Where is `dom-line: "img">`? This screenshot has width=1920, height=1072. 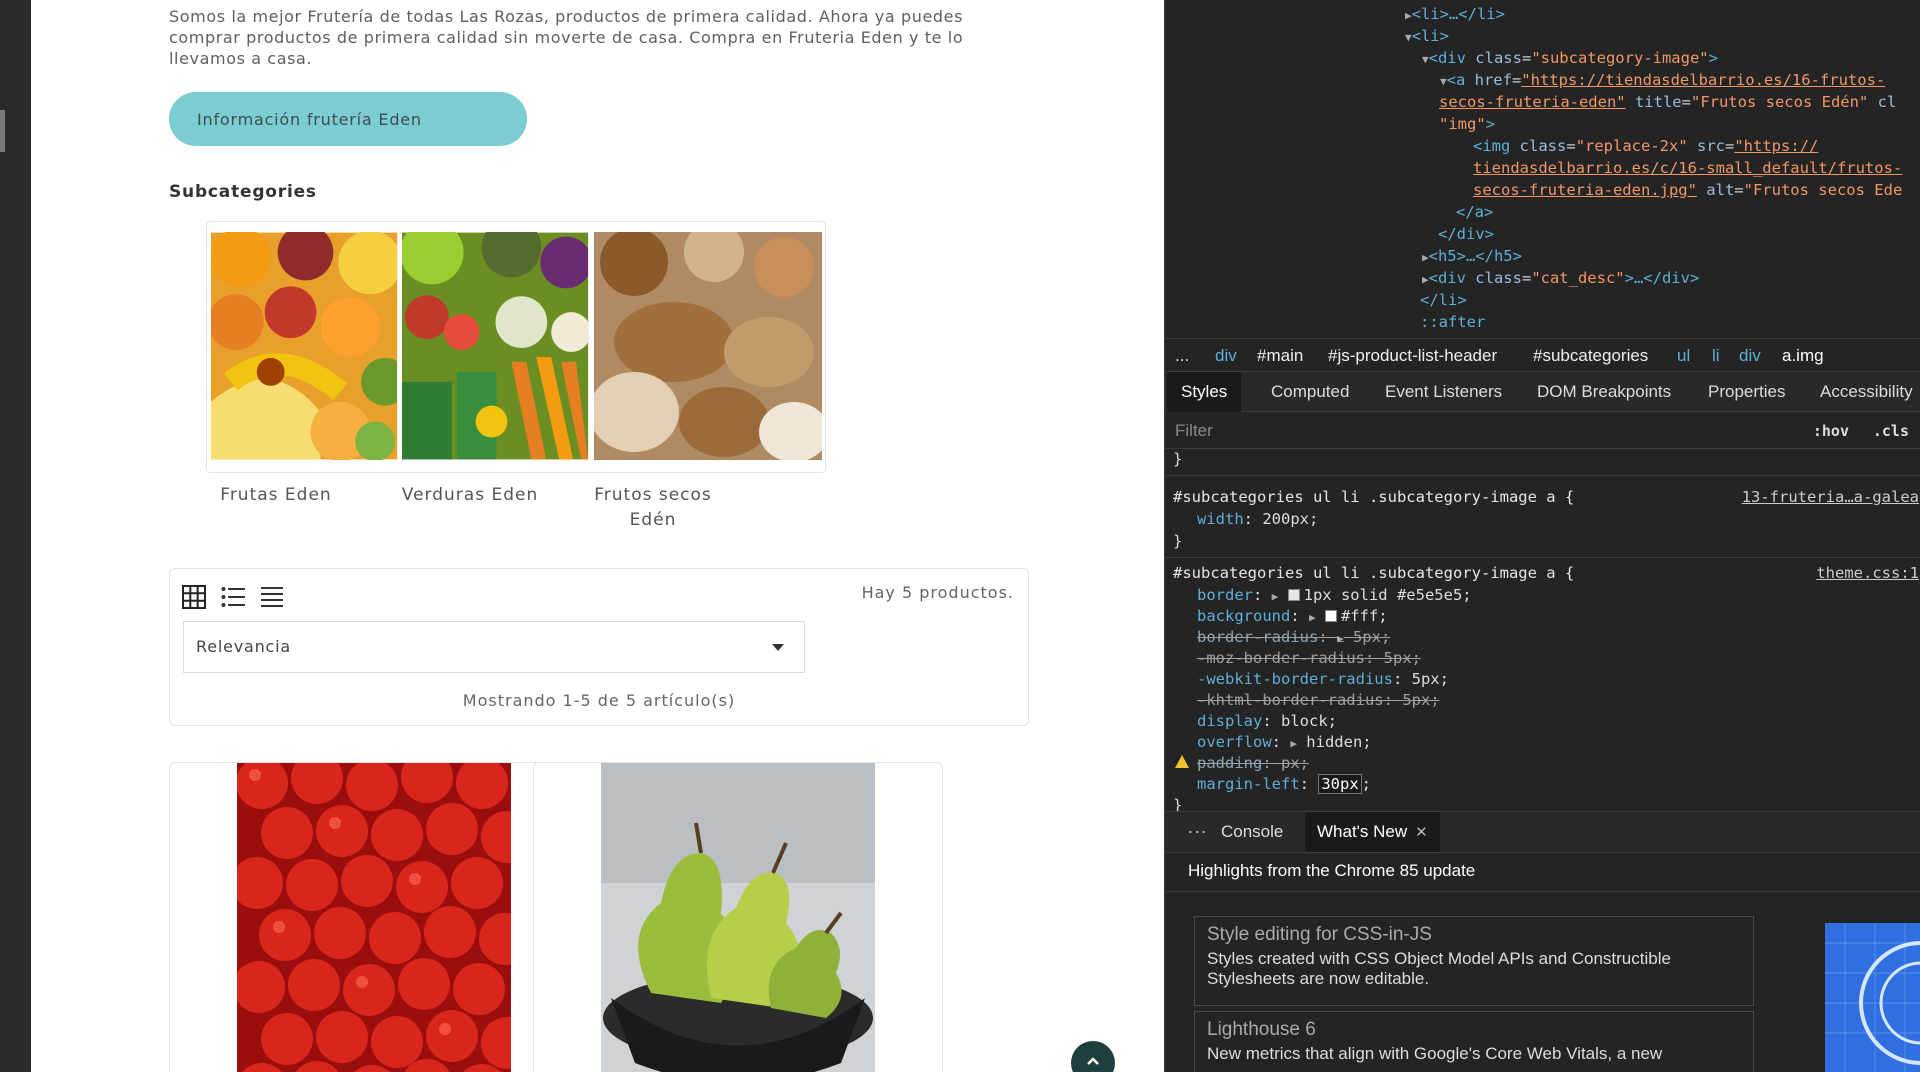
dom-line: "img"> is located at coordinates (1467, 124).